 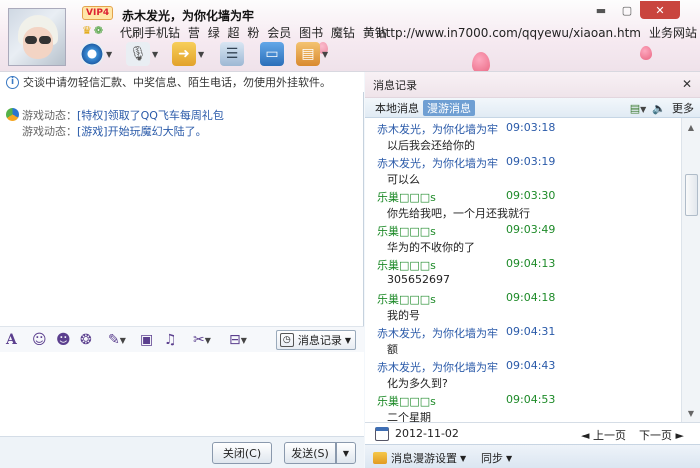 I want to click on toolbox-icon: ⊟ ▼, so click(x=238, y=340).